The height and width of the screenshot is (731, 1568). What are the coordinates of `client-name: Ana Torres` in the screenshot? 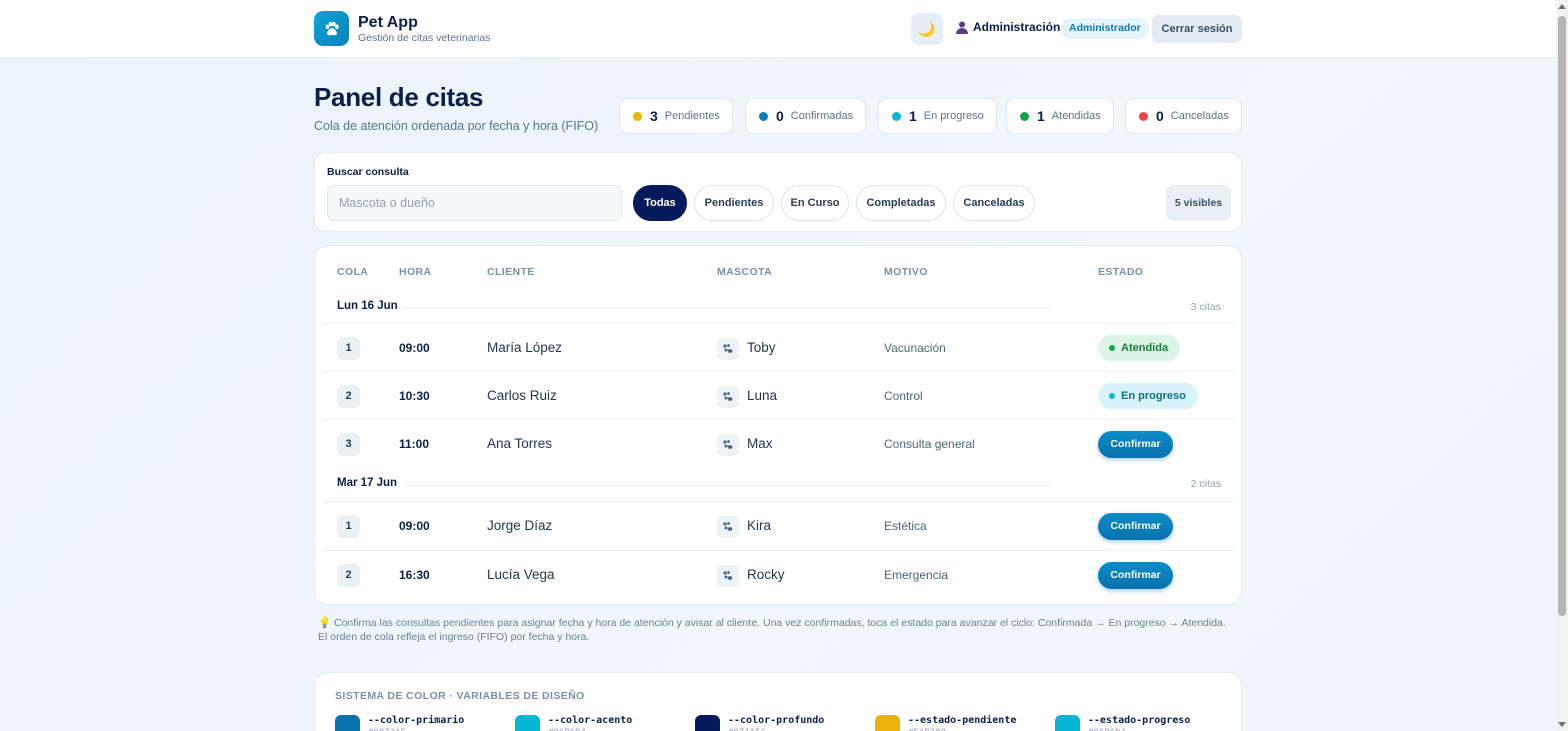 It's located at (520, 443).